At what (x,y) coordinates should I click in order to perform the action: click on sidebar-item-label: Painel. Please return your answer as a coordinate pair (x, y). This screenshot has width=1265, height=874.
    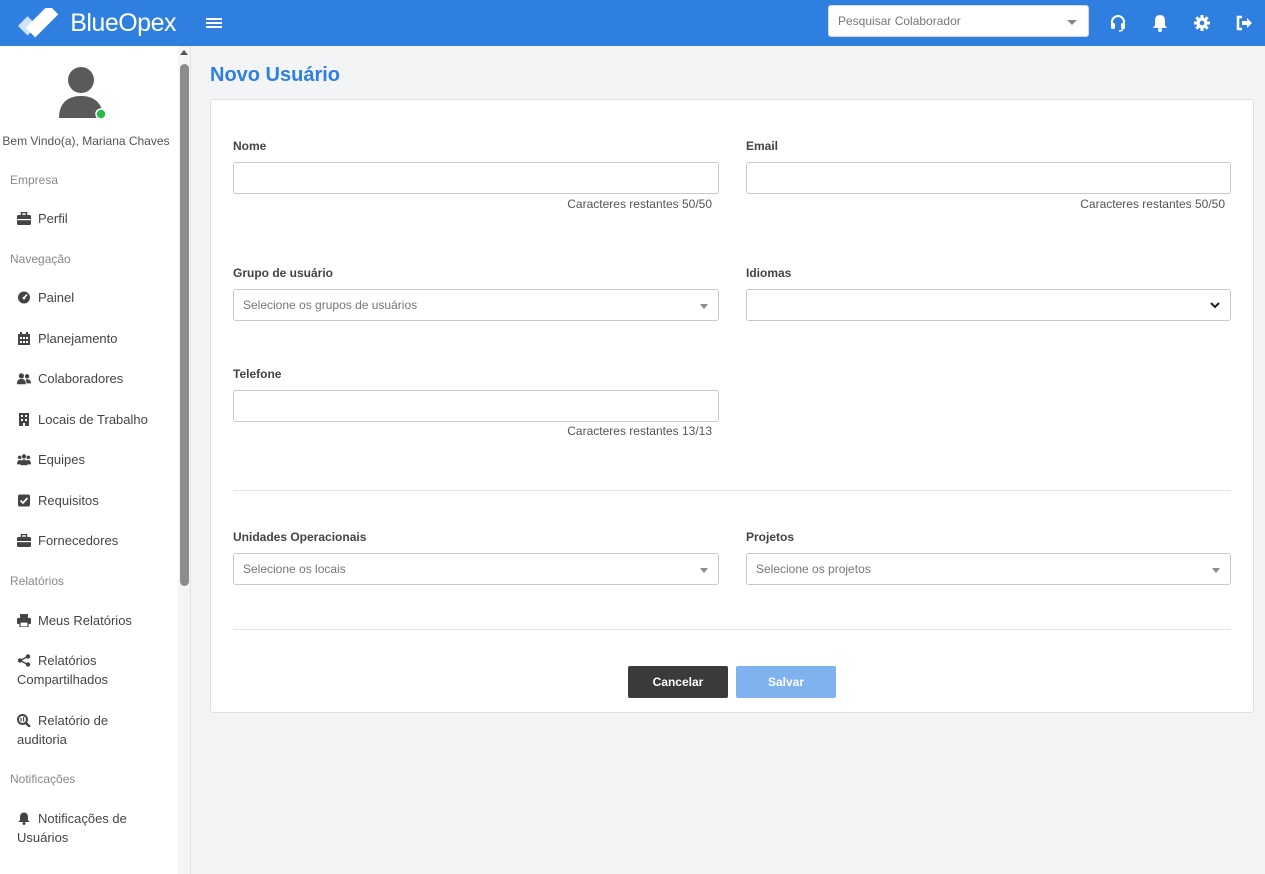
    Looking at the image, I should click on (56, 297).